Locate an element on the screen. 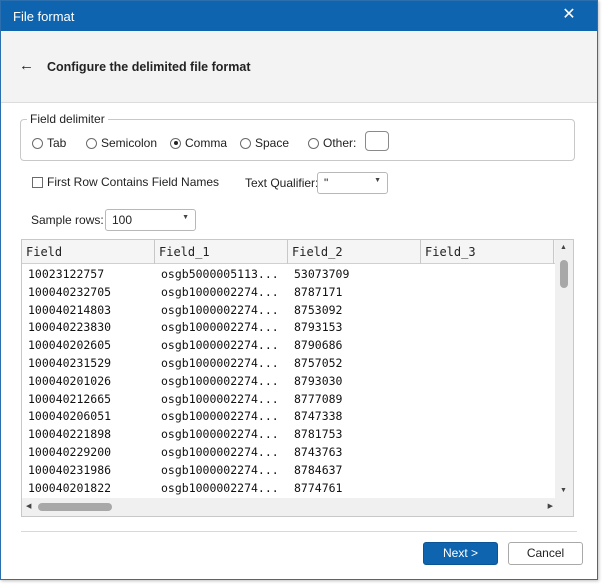  table-cell: 8777089 is located at coordinates (318, 398).